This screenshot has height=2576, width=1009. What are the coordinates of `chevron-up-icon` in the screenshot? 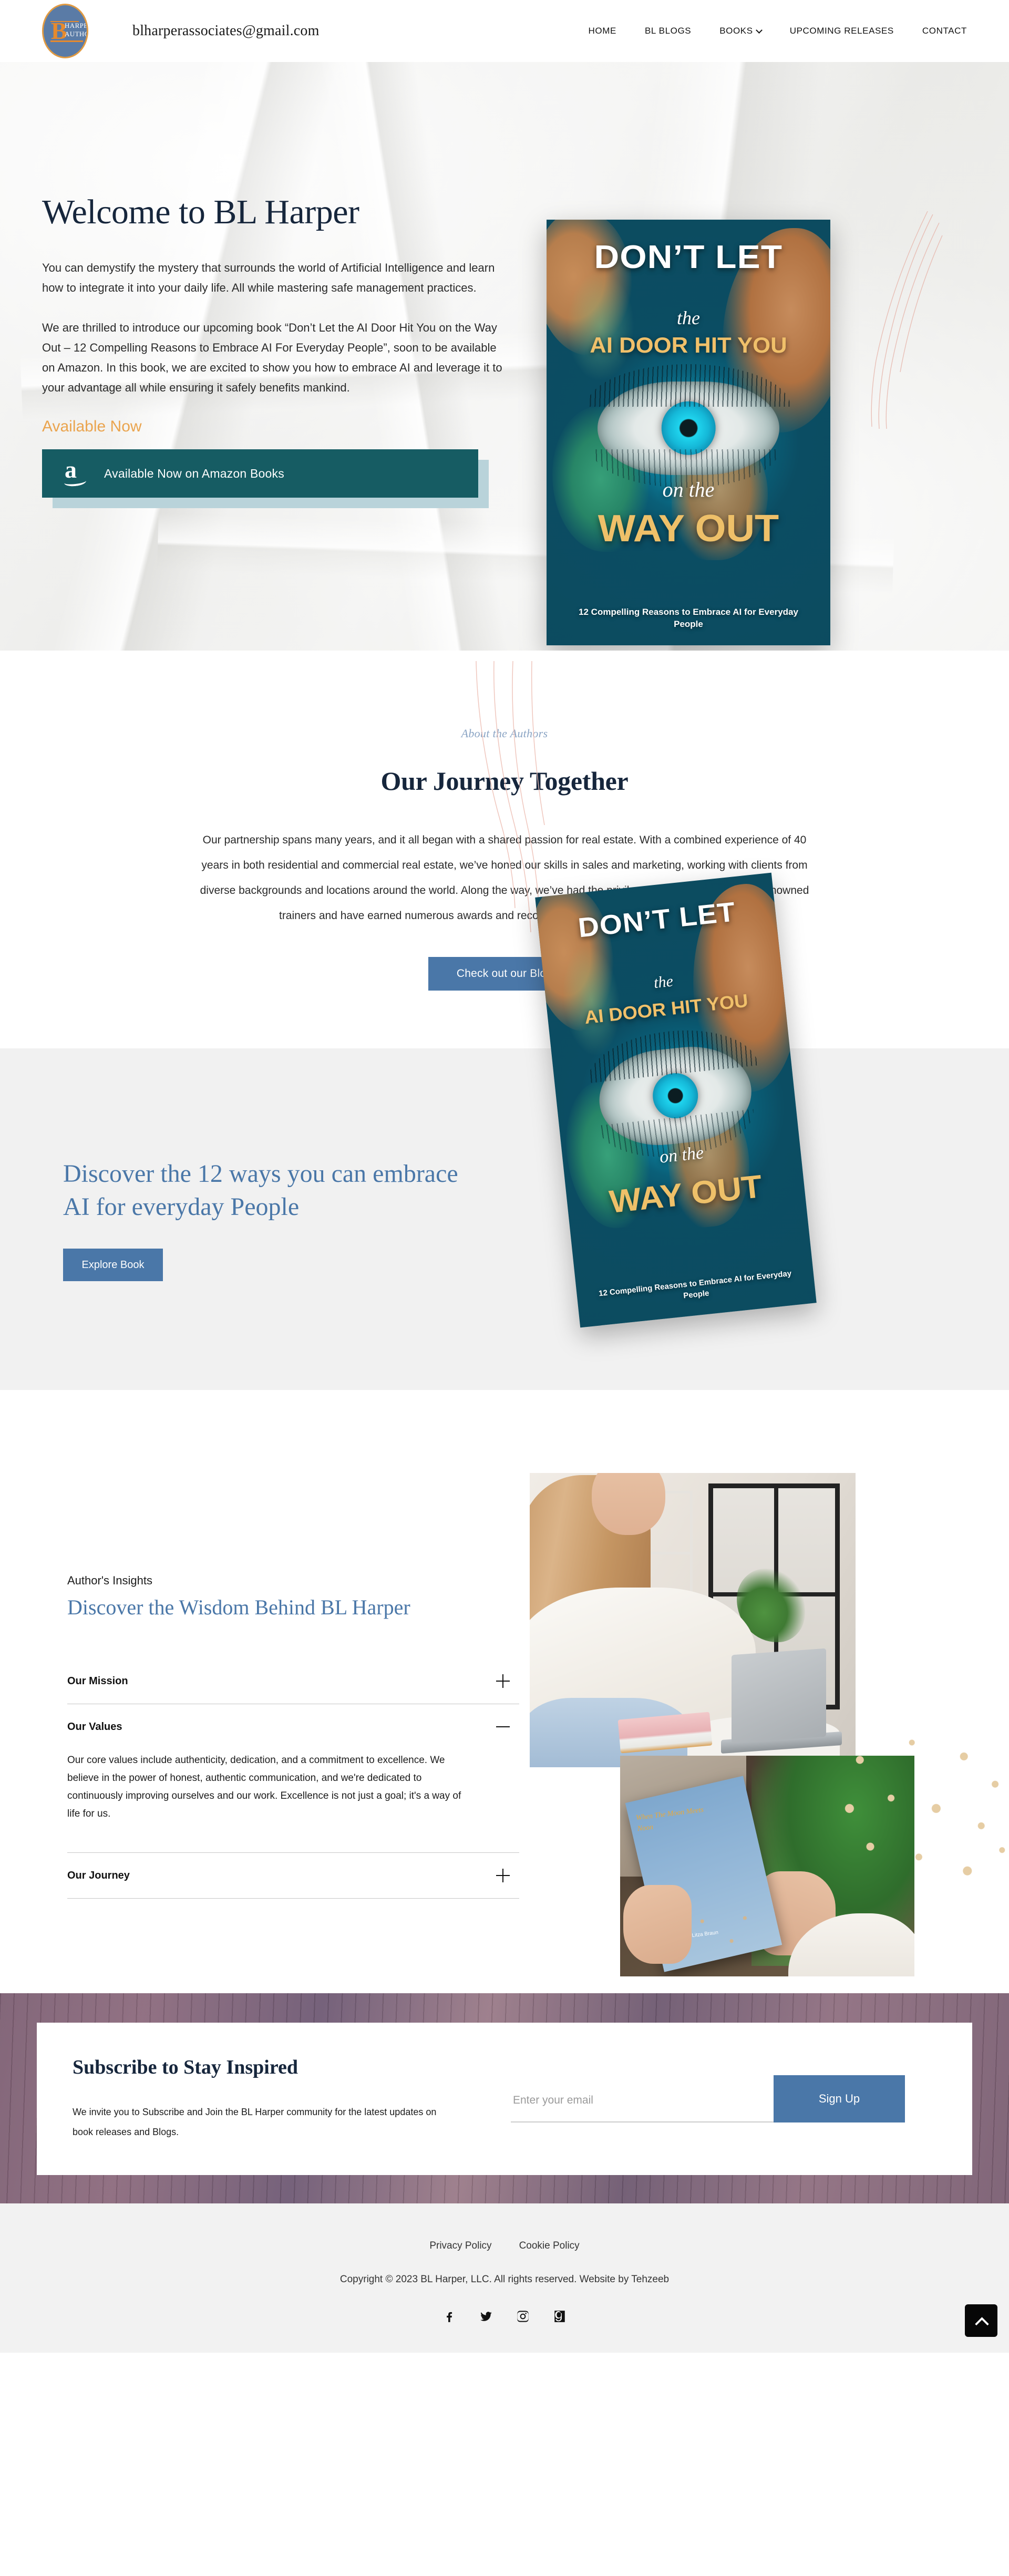 It's located at (981, 2320).